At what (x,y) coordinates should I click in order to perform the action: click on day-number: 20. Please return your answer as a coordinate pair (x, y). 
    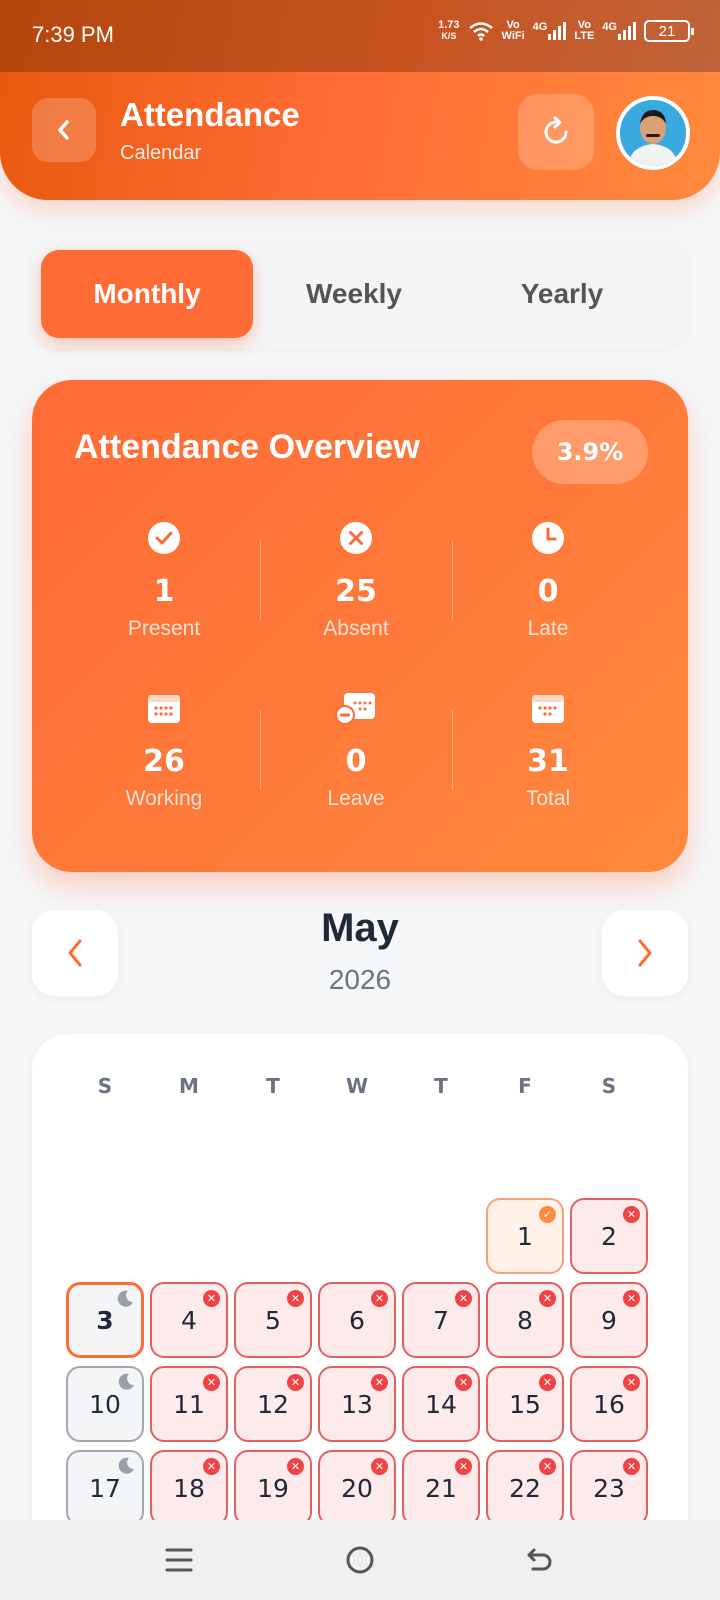
    Looking at the image, I should click on (357, 1488).